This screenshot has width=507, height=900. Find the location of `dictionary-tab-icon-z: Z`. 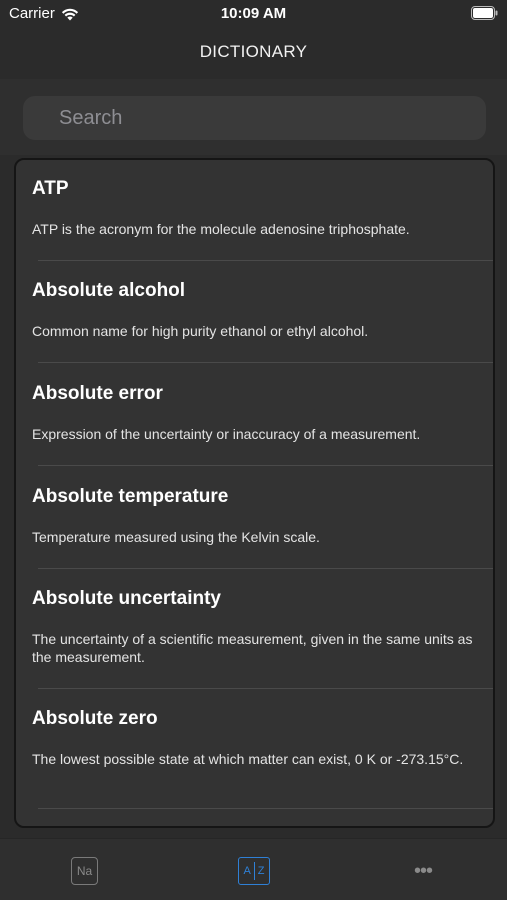

dictionary-tab-icon-z: Z is located at coordinates (261, 871).